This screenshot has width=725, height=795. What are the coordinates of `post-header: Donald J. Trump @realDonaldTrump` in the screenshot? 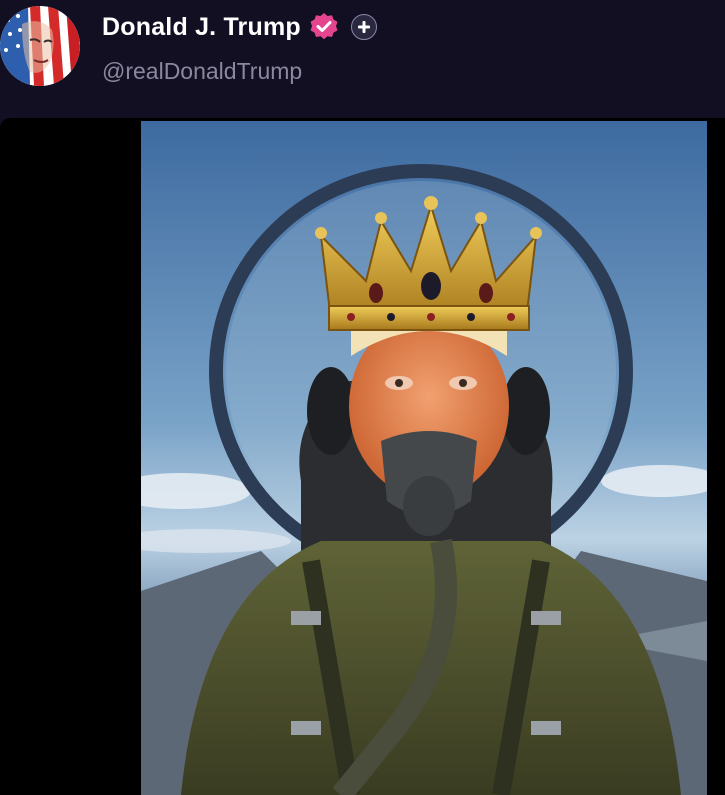 It's located at (362, 59).